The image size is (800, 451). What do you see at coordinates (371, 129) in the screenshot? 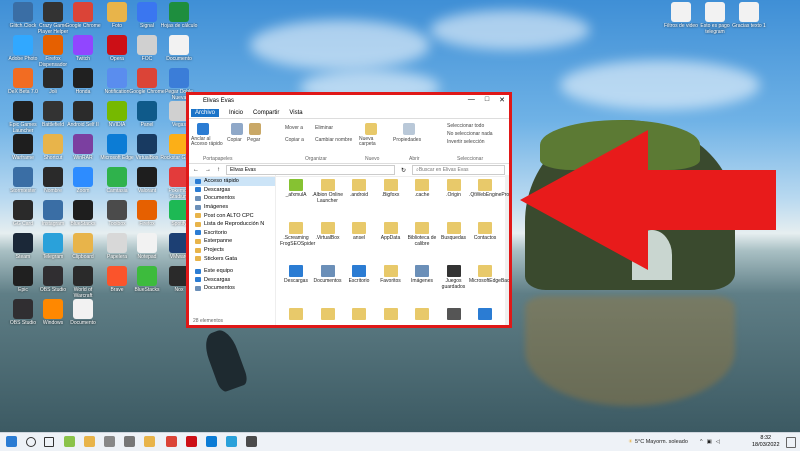
I see `new-folder-icon` at bounding box center [371, 129].